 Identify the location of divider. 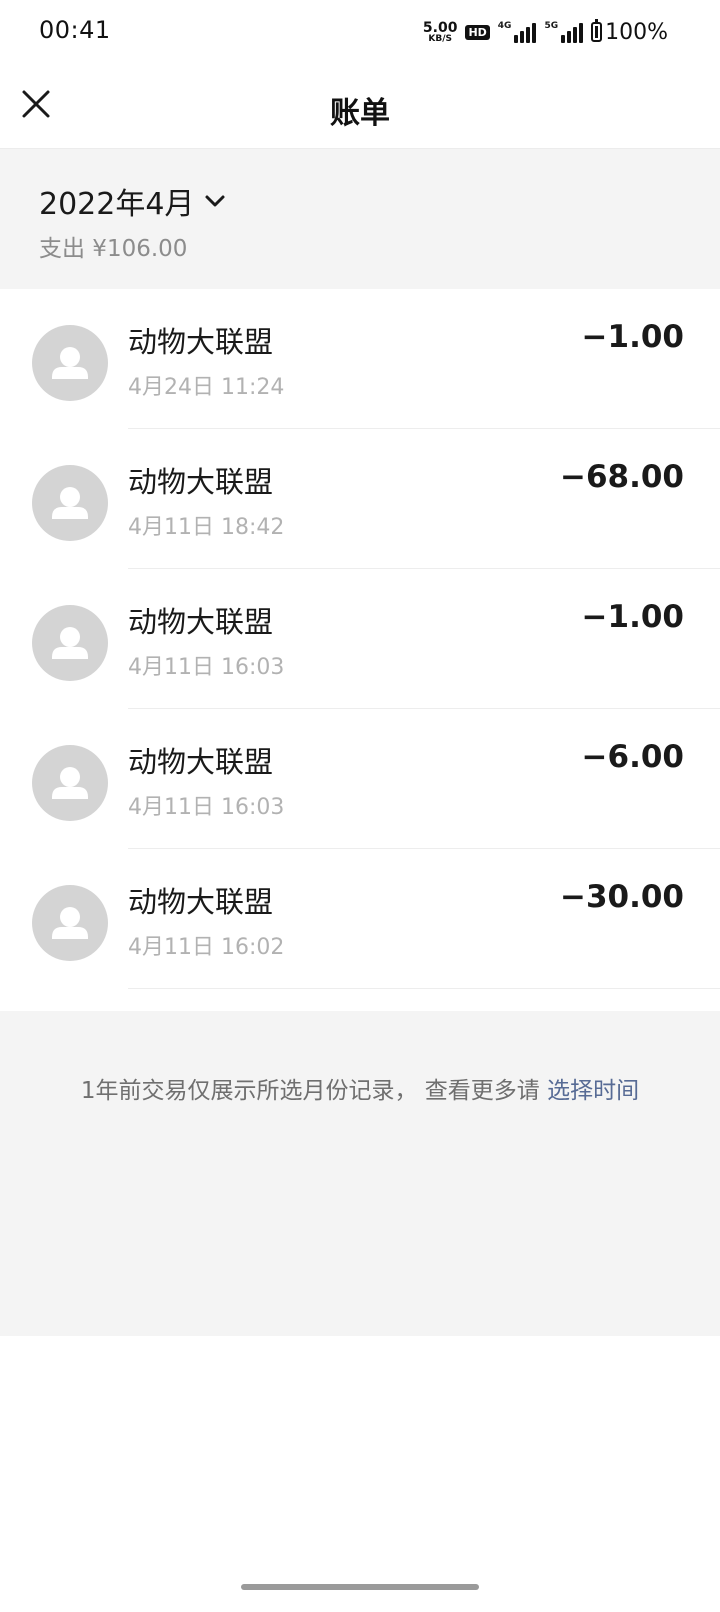
(424, 988).